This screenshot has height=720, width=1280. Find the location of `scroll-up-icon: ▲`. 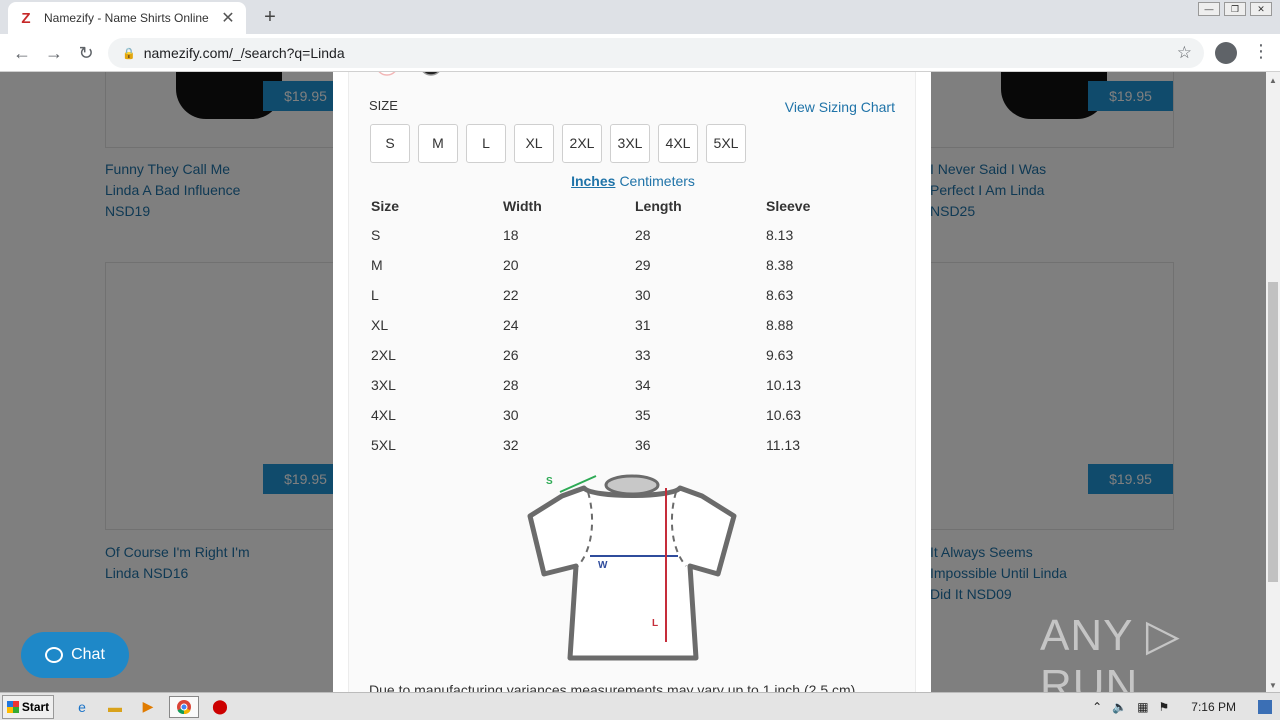

scroll-up-icon: ▲ is located at coordinates (1273, 80).